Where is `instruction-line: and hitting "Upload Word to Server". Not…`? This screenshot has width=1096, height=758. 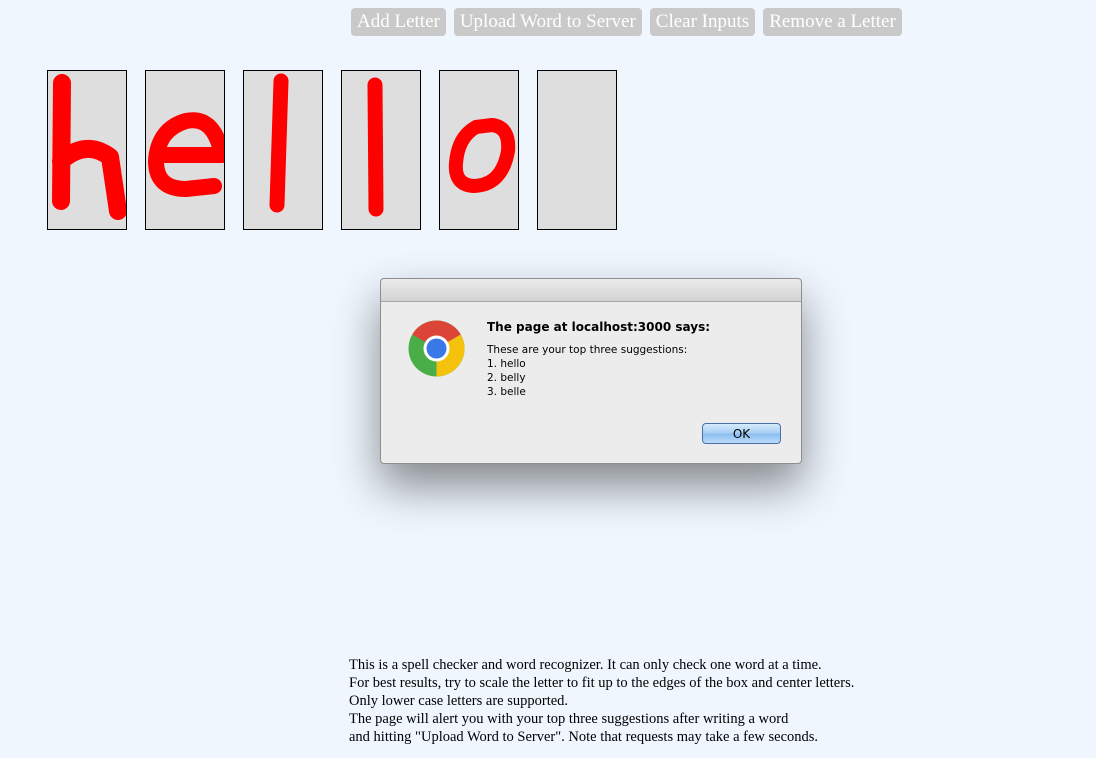
instruction-line: and hitting "Upload Word to Server". Not… is located at coordinates (584, 737).